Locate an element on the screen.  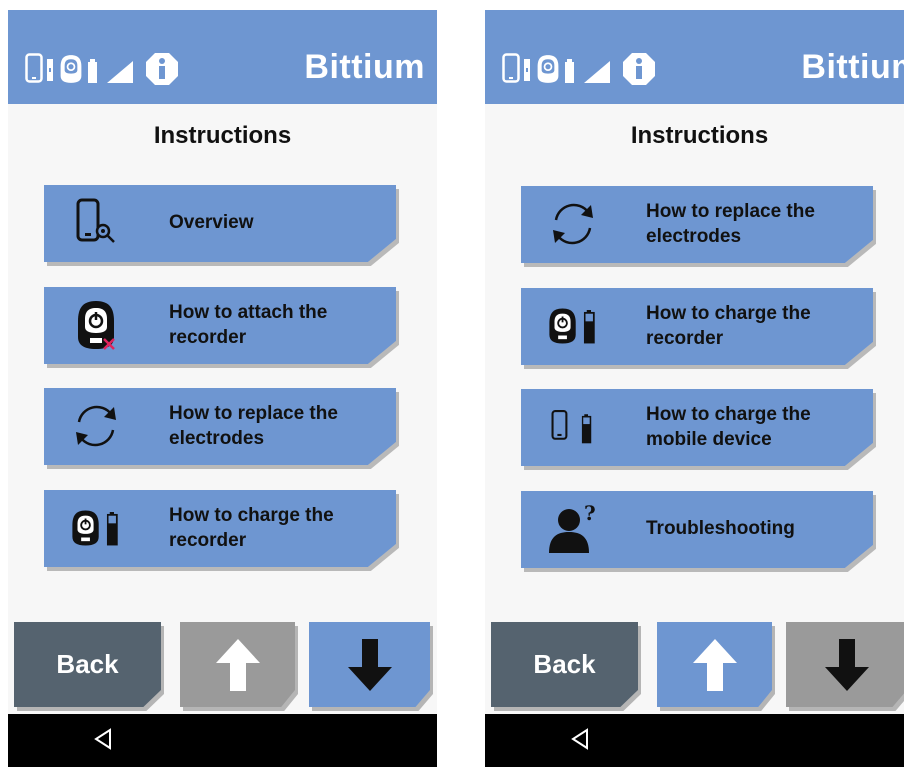
menu-item-charge-mobile: How to charge the mobile device is located at coordinates (699, 430).